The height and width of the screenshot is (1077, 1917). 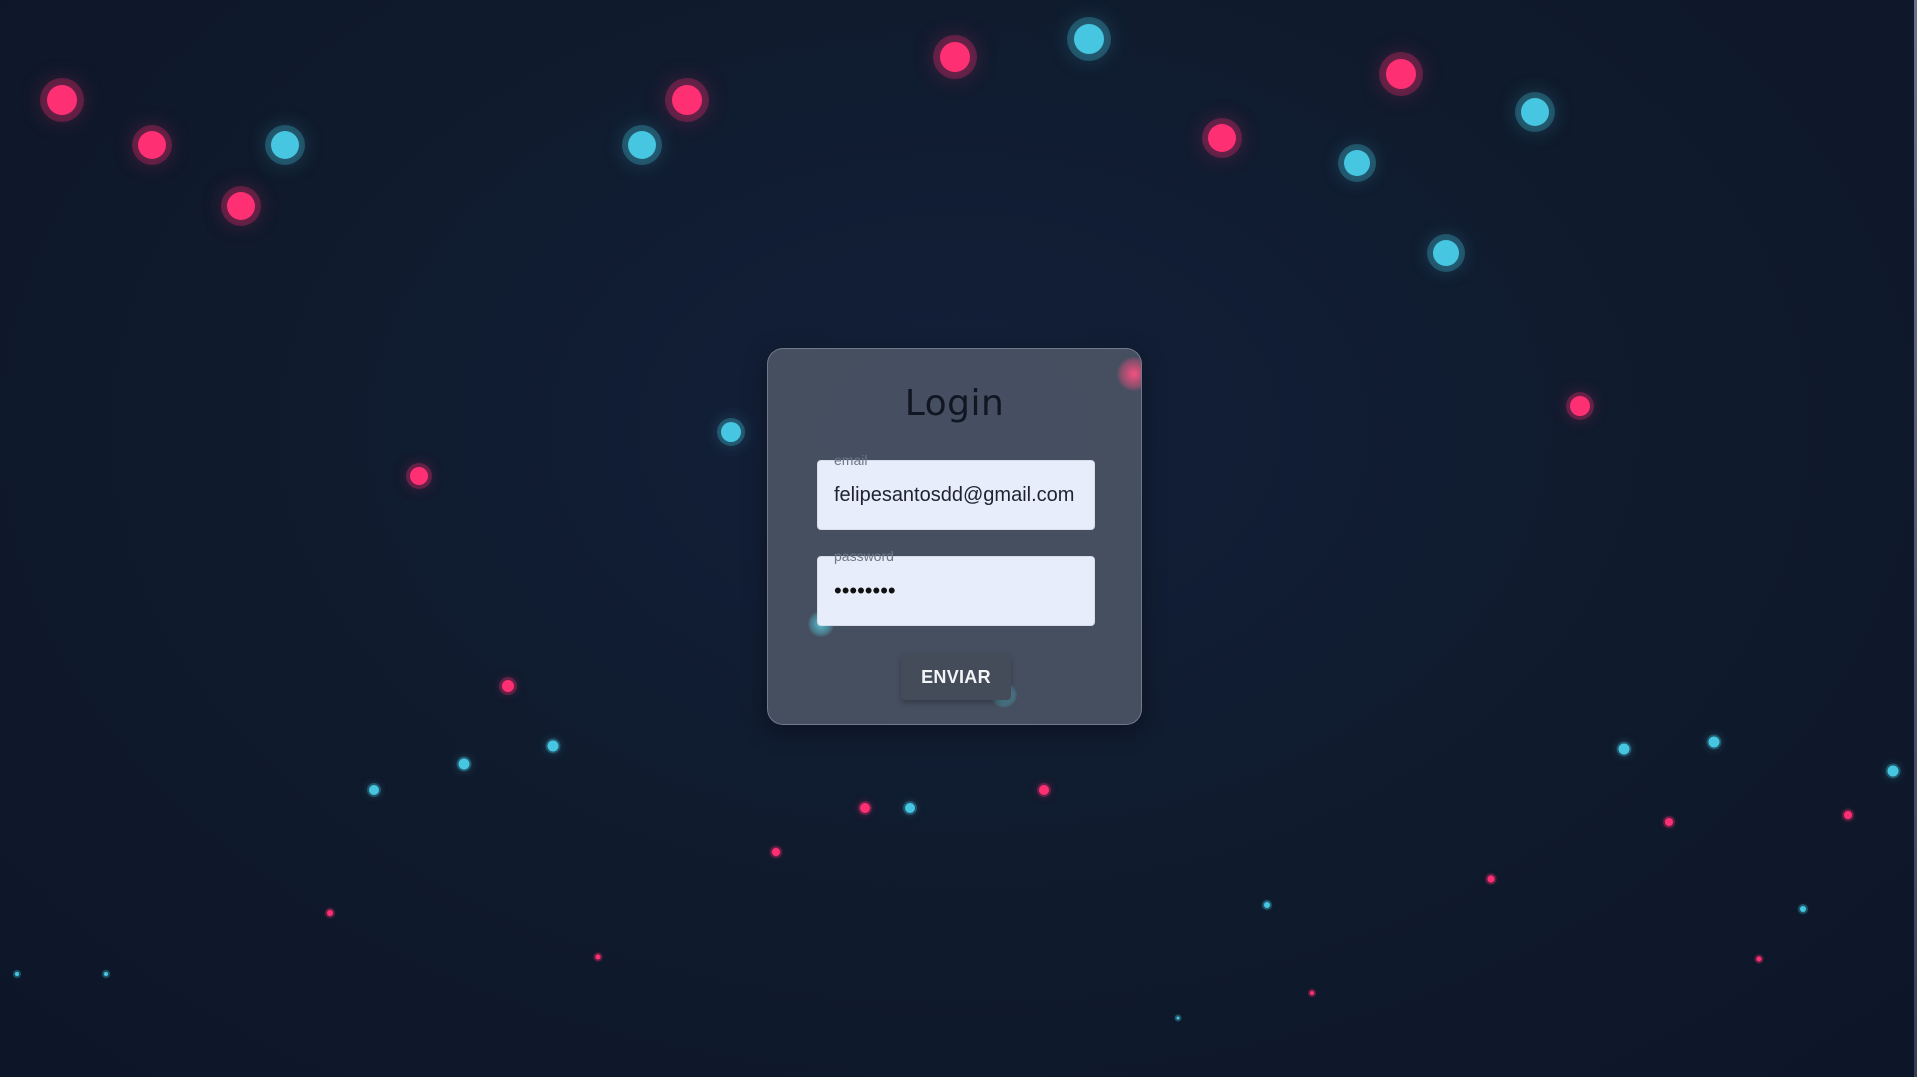 I want to click on submit-button: ENVIAR, so click(x=956, y=677).